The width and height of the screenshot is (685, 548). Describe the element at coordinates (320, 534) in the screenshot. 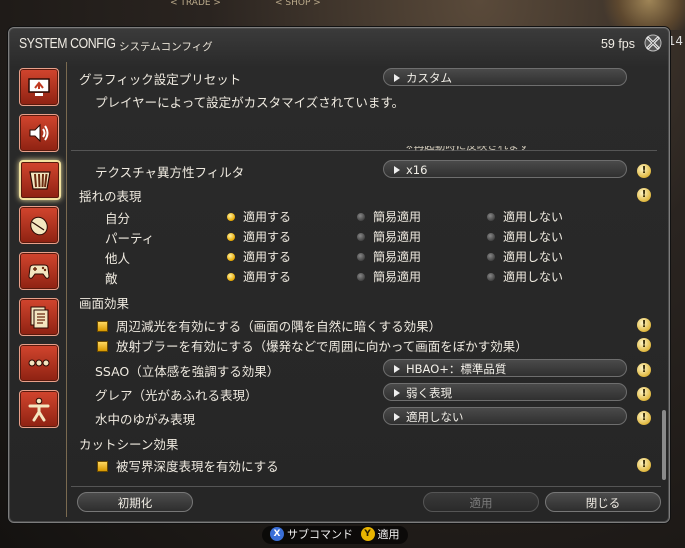

I see `subcommand-hint: サブコマンド` at that location.